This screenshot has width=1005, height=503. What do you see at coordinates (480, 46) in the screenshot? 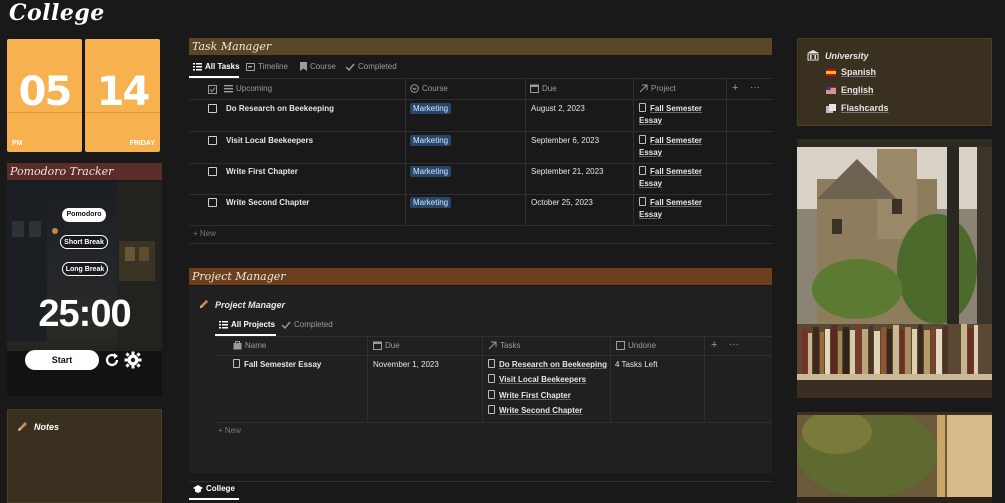
I see `task-manager-header: Task Manager` at bounding box center [480, 46].